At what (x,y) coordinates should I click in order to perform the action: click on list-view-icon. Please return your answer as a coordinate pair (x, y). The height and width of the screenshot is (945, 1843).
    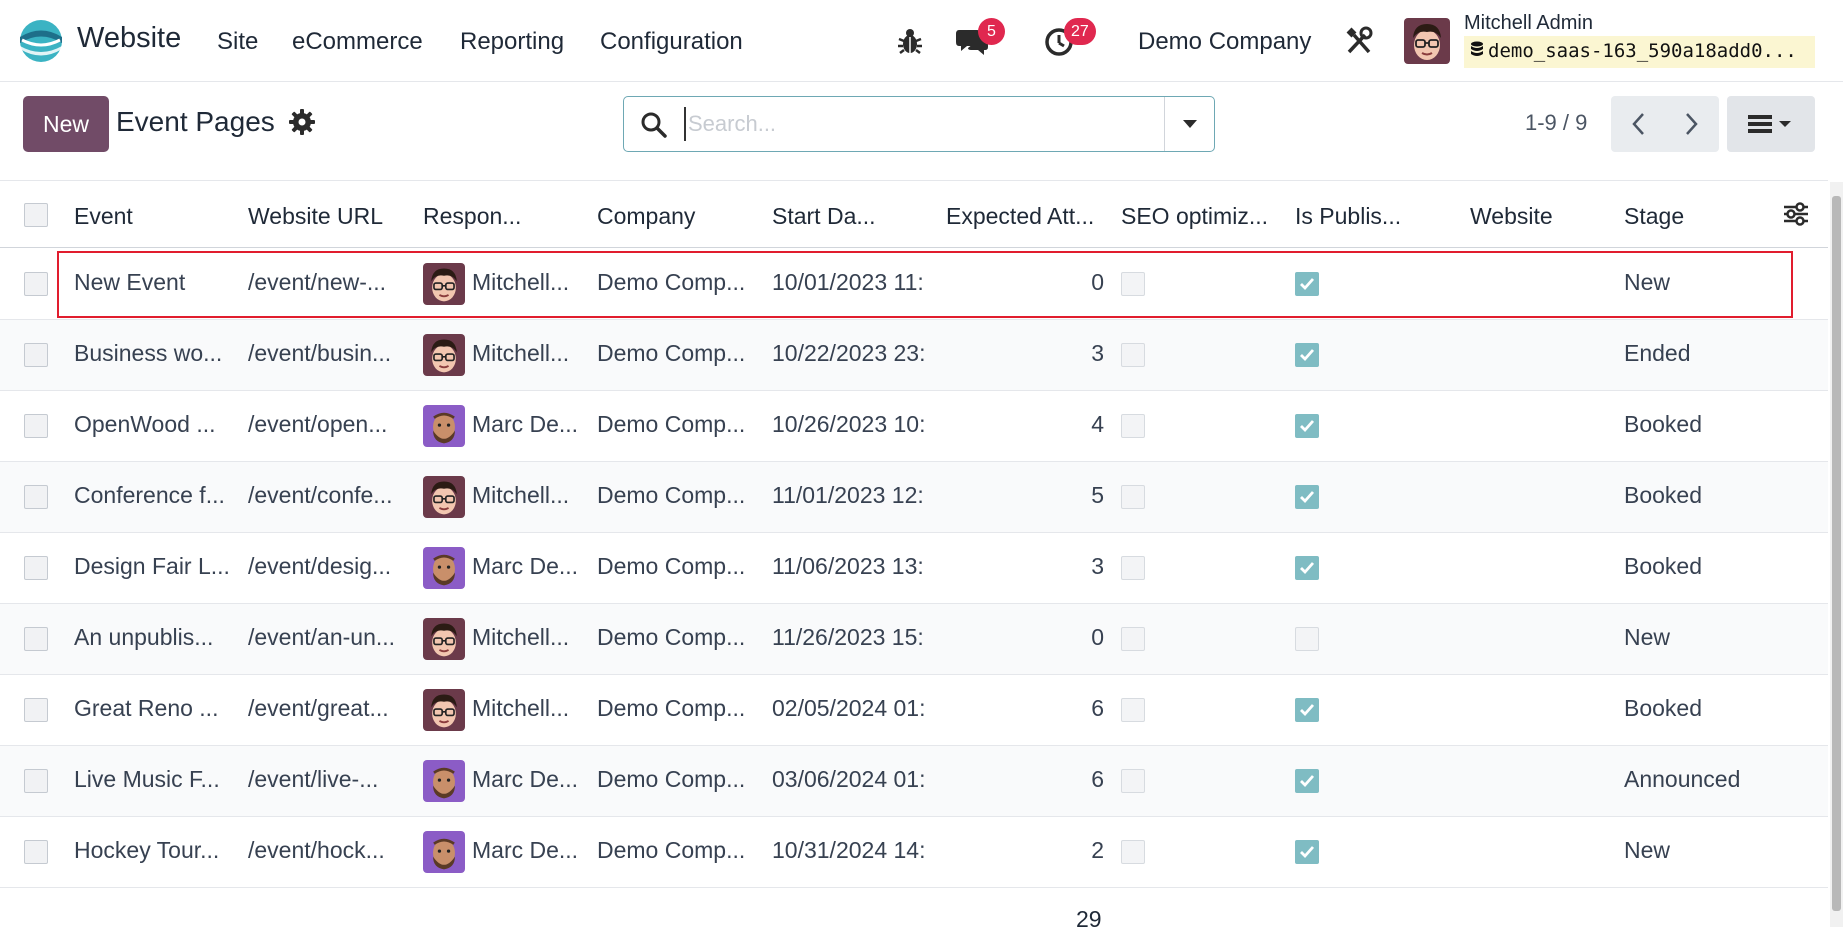
    Looking at the image, I should click on (1769, 124).